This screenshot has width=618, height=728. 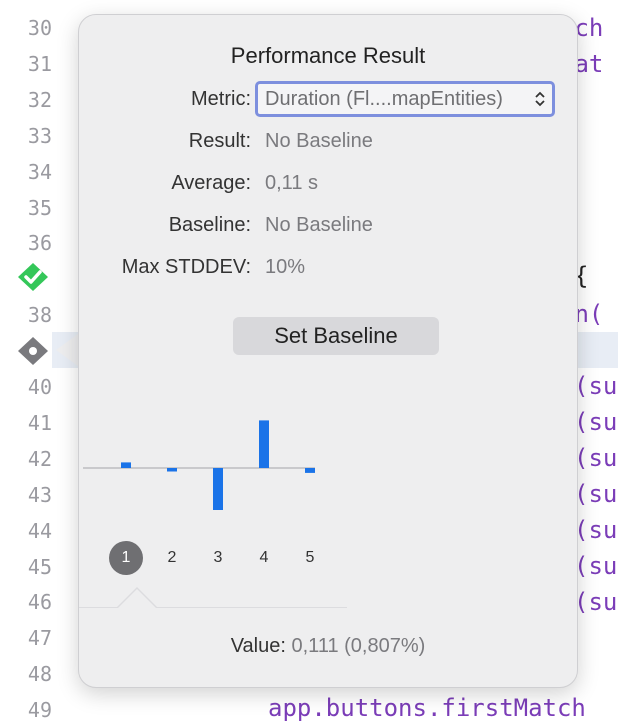 What do you see at coordinates (26, 638) in the screenshot?
I see `line-number: 47` at bounding box center [26, 638].